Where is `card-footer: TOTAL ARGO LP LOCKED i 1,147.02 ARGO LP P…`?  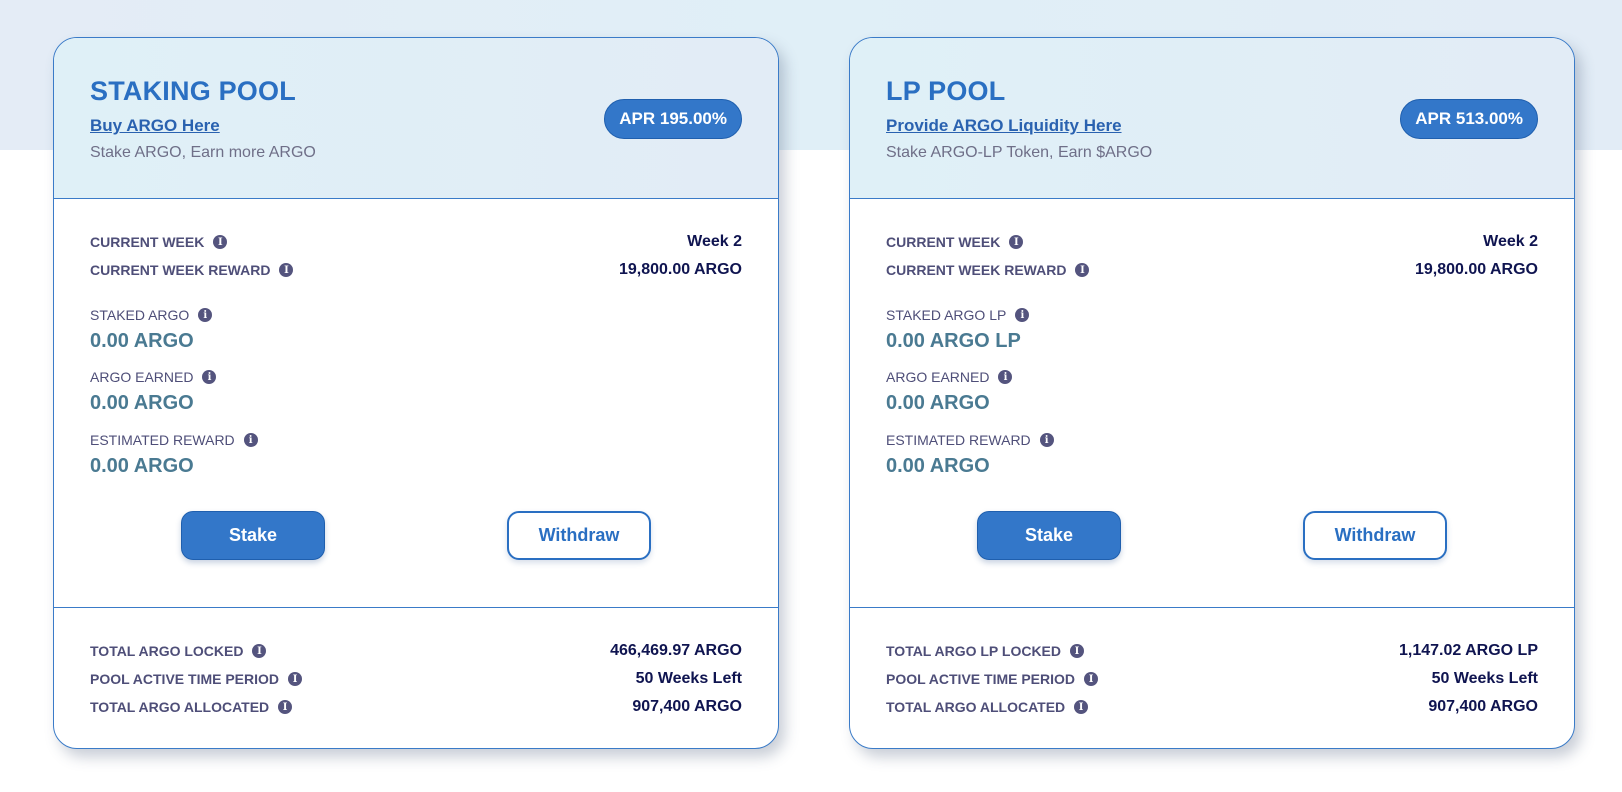
card-footer: TOTAL ARGO LP LOCKED i 1,147.02 ARGO LP P… is located at coordinates (1212, 678).